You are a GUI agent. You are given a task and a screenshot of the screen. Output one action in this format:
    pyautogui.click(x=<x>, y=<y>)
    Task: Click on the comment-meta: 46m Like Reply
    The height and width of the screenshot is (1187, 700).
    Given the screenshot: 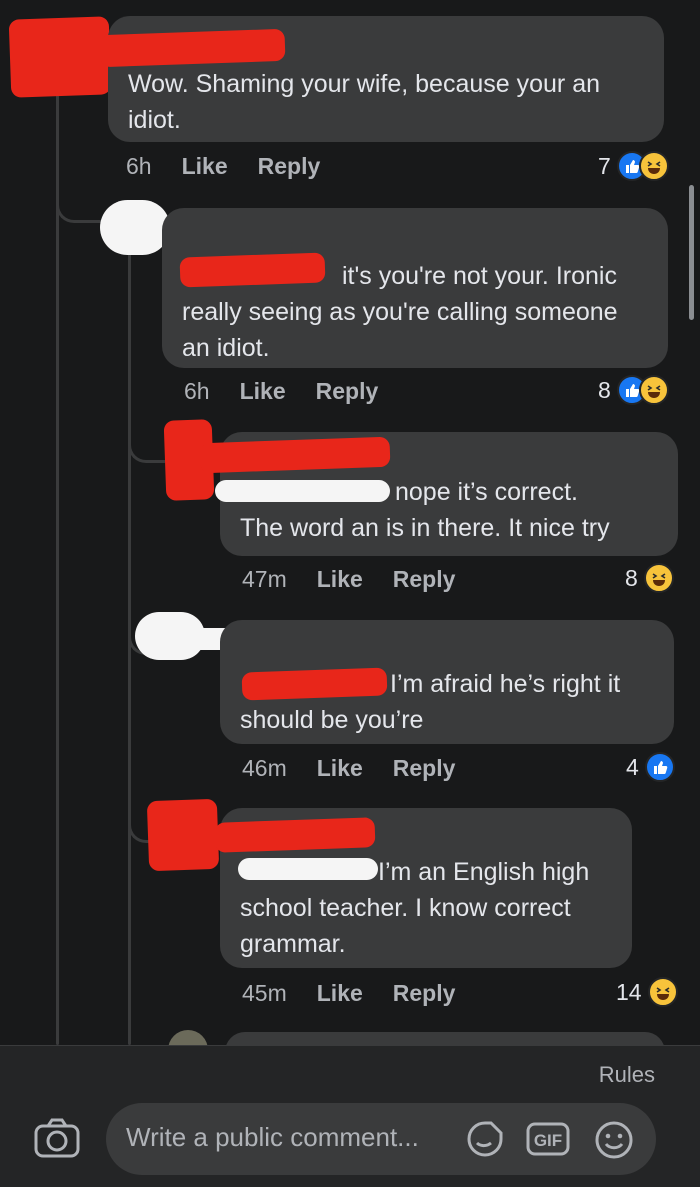 What is the action you would take?
    pyautogui.click(x=363, y=768)
    